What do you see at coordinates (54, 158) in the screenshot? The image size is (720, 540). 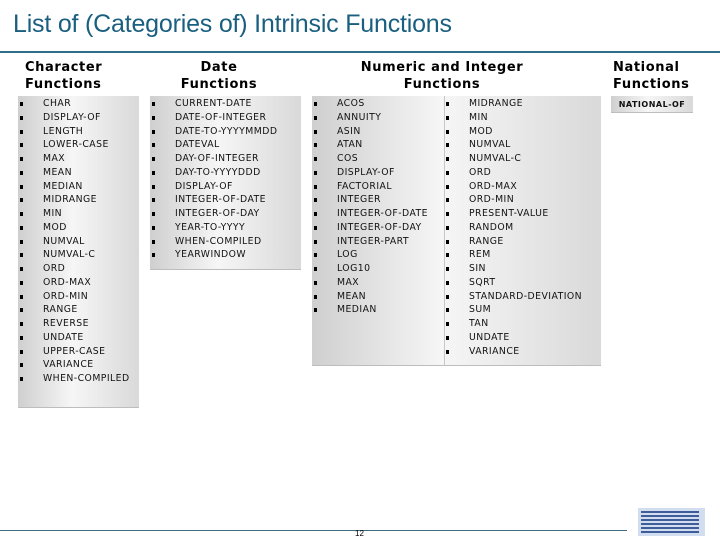 I see `function-name: MAX` at bounding box center [54, 158].